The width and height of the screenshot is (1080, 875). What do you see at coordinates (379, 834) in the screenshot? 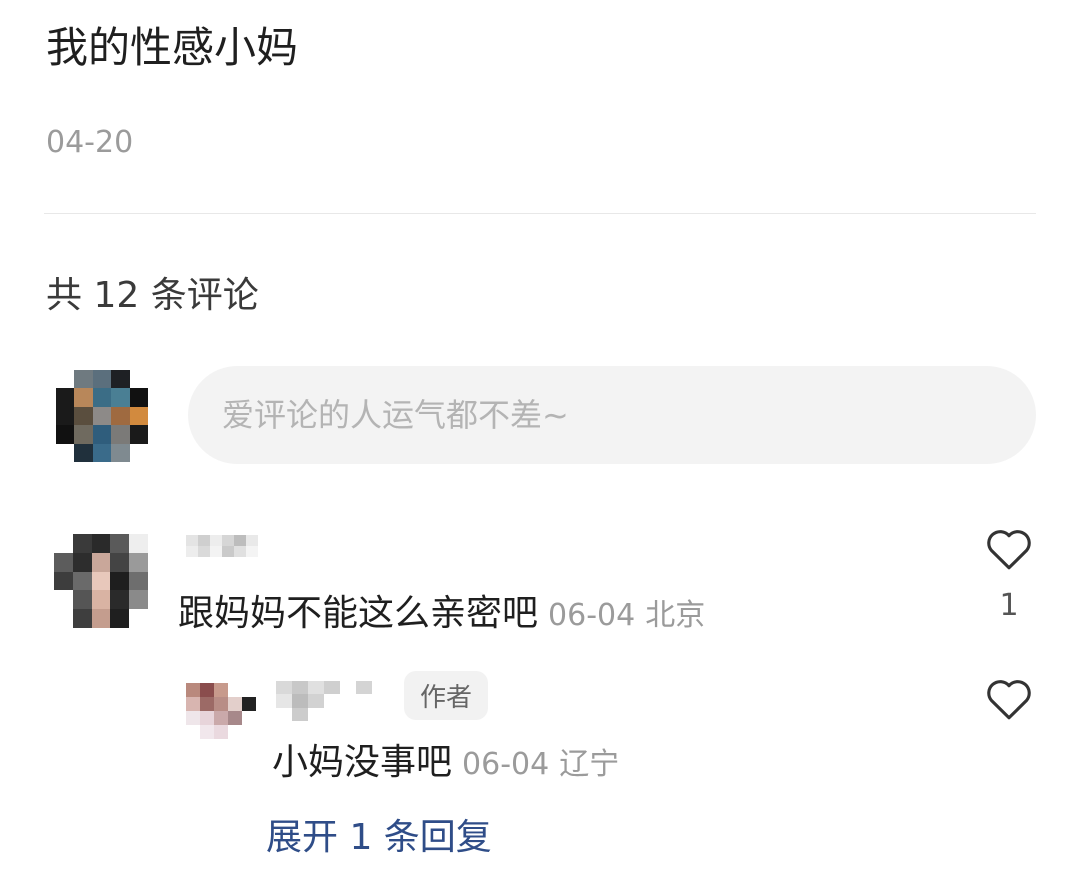
I see `expand-replies-link: 展开 1 条回复` at bounding box center [379, 834].